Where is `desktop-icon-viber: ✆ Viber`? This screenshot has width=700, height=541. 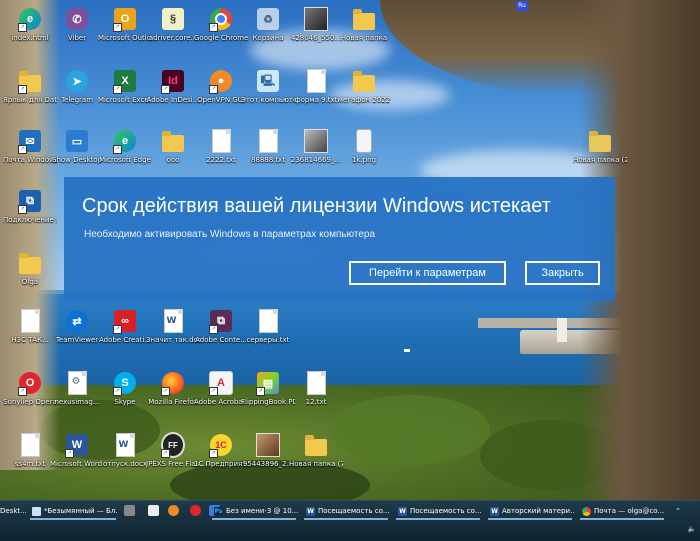
desktop-icon-viber: ✆ Viber is located at coordinates (77, 24).